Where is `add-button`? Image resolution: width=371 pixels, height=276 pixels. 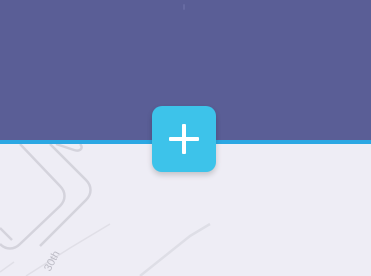 add-button is located at coordinates (184, 139).